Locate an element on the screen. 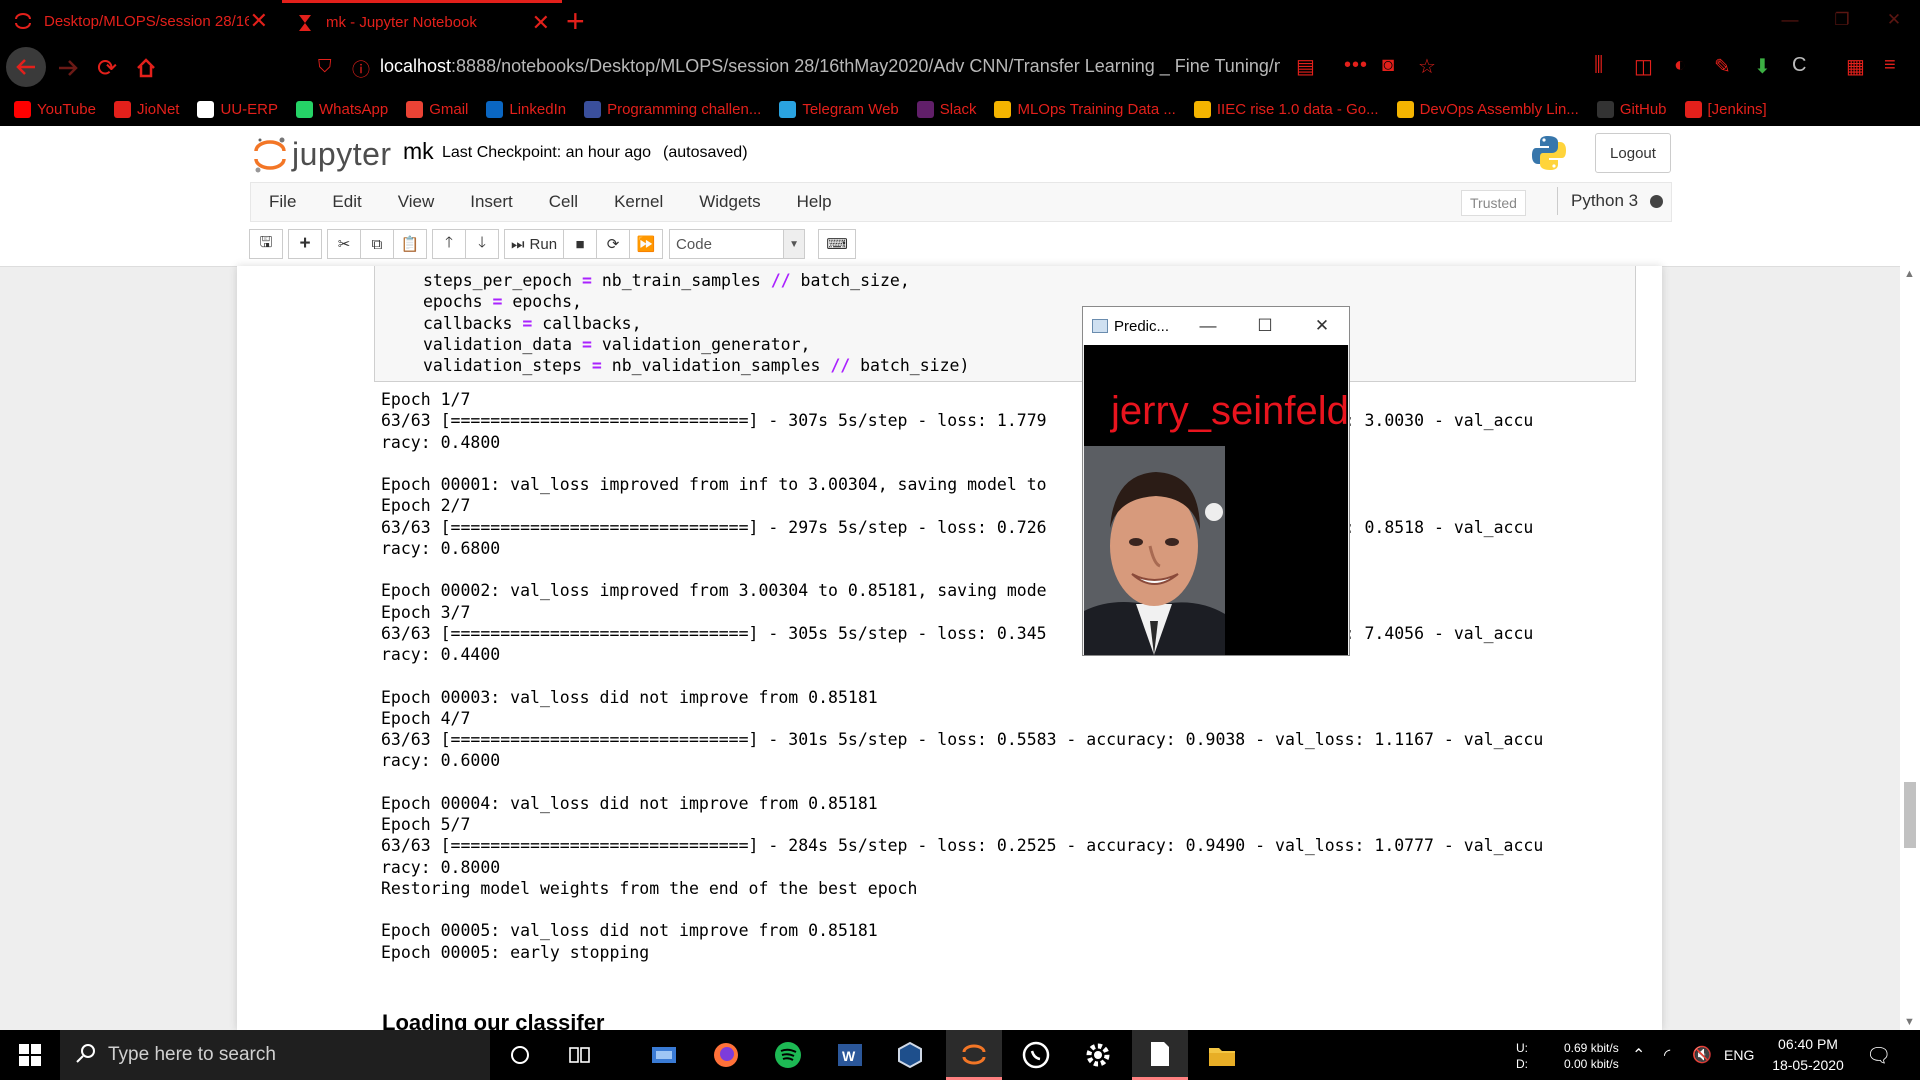 This screenshot has height=1080, width=1920. file-explorer-icon is located at coordinates (1222, 1055).